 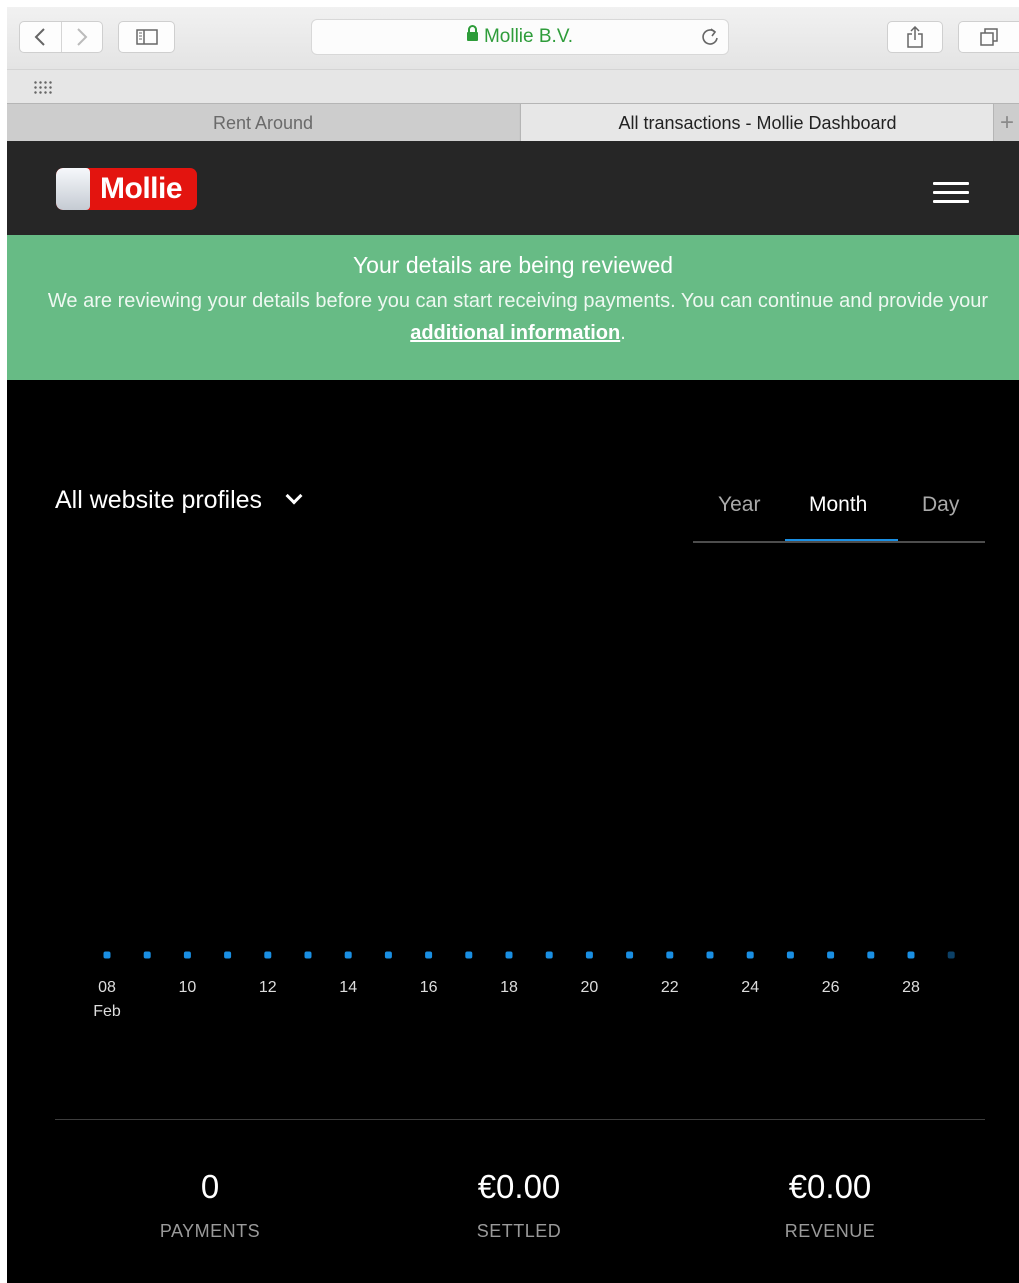 I want to click on tab-year: Year, so click(x=739, y=505).